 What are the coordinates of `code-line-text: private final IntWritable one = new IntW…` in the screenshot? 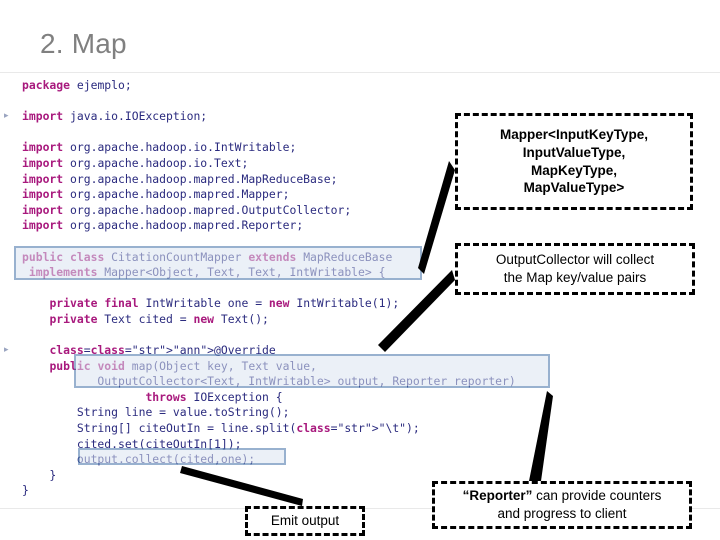 It's located at (224, 303).